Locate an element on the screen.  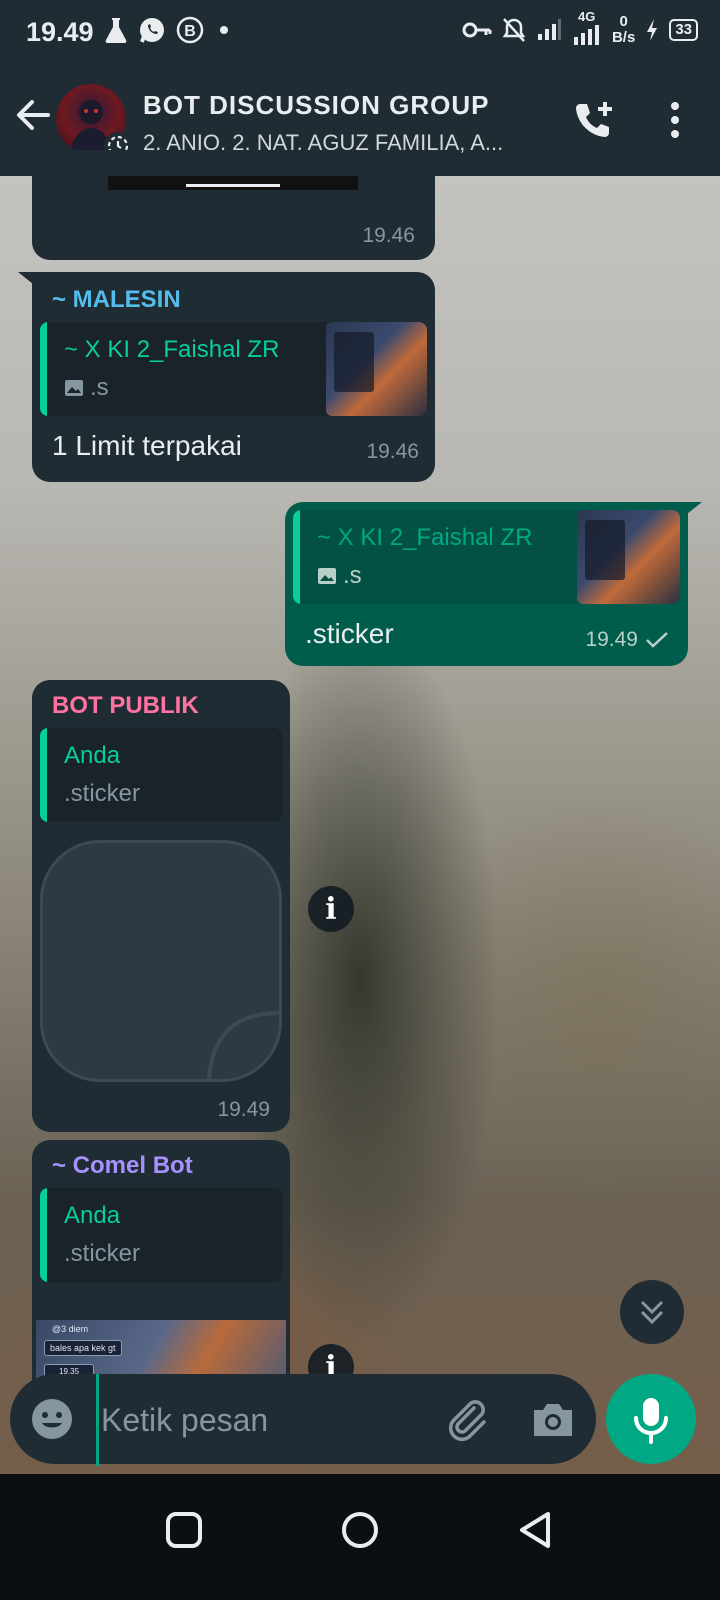
bell-off-icon is located at coordinates (514, 30).